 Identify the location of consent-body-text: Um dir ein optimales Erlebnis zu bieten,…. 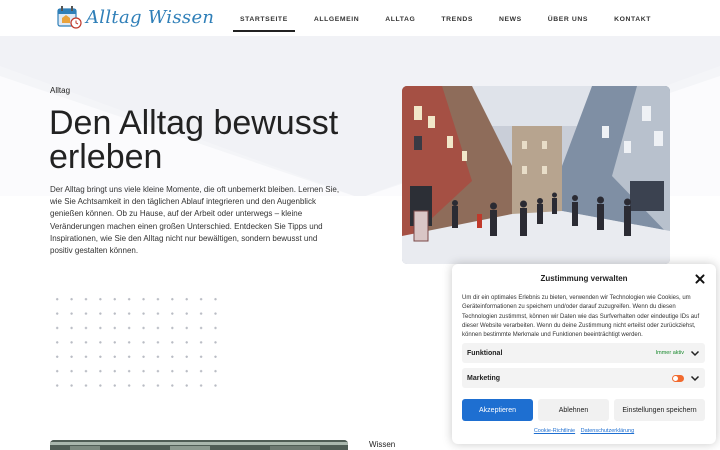
(581, 317).